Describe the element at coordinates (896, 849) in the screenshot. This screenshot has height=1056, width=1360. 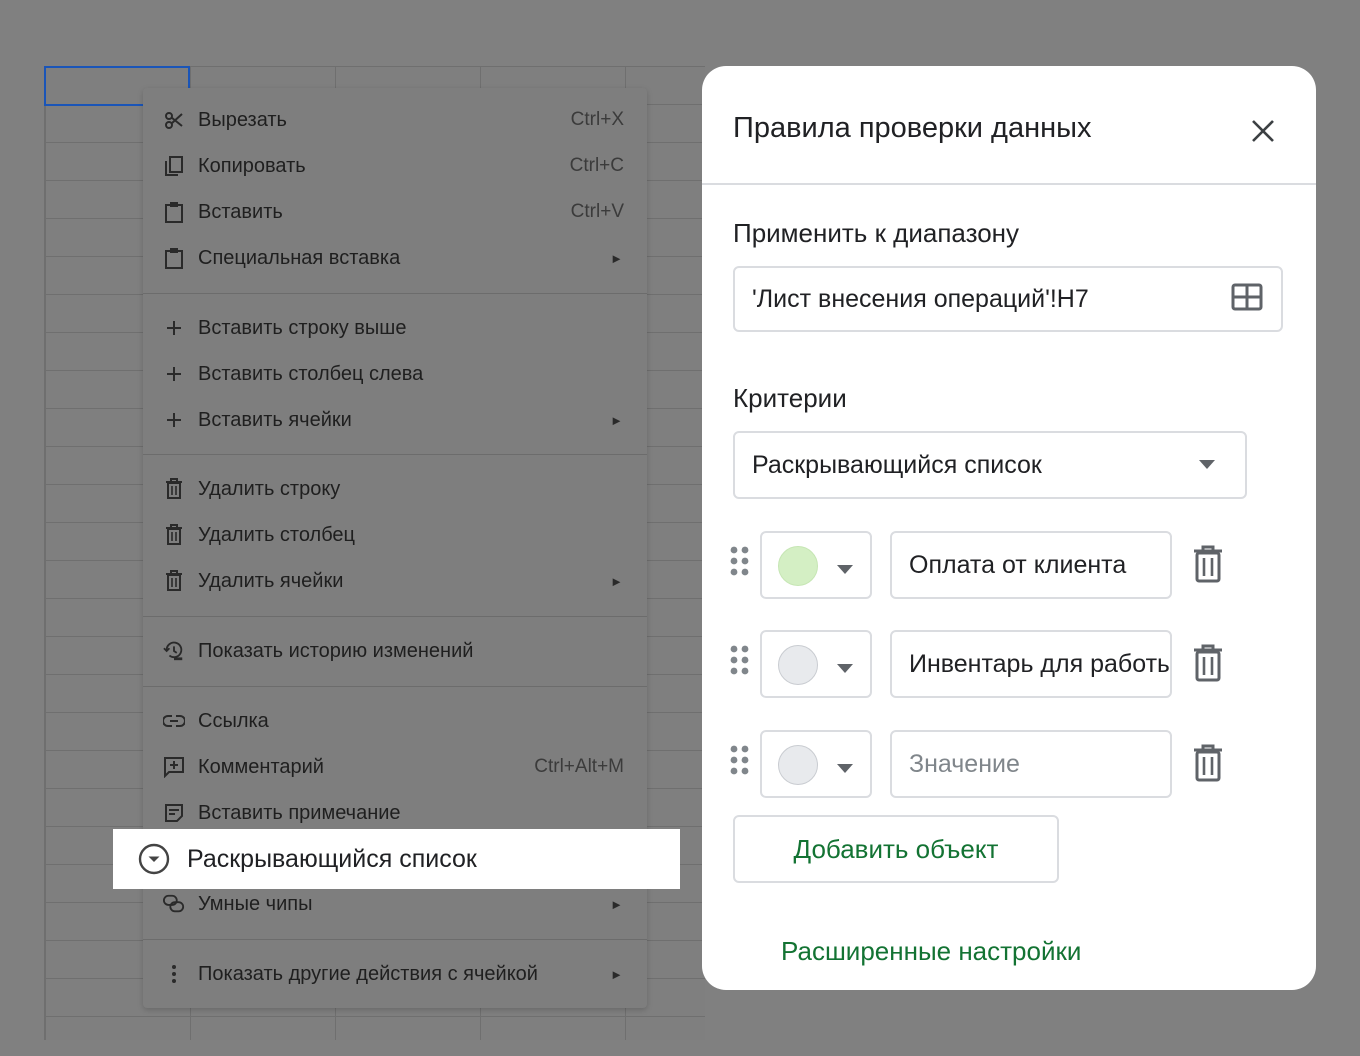
I see `add-item-button: Добавить объект` at that location.